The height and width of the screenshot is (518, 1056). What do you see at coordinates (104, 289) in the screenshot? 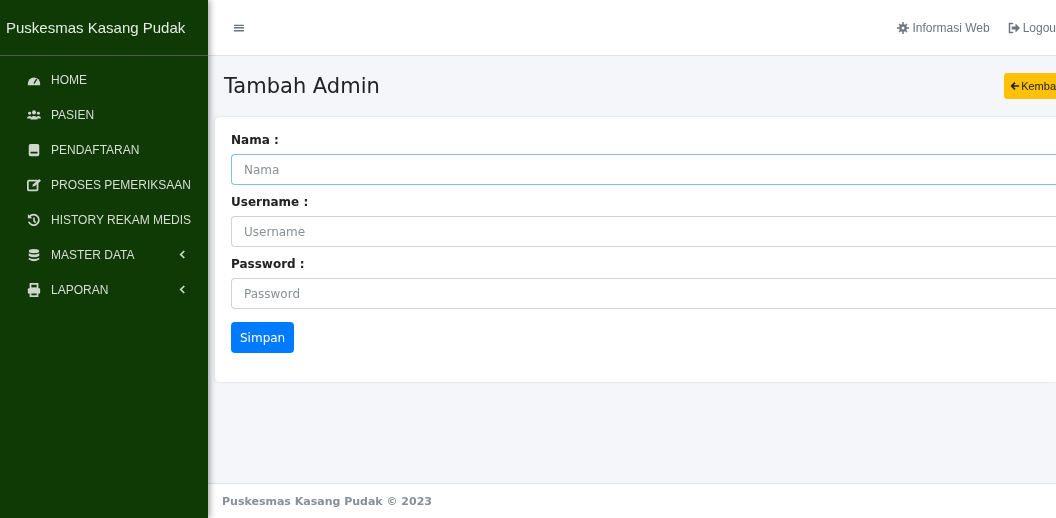
I see `sidebar-item: LAPORAN` at bounding box center [104, 289].